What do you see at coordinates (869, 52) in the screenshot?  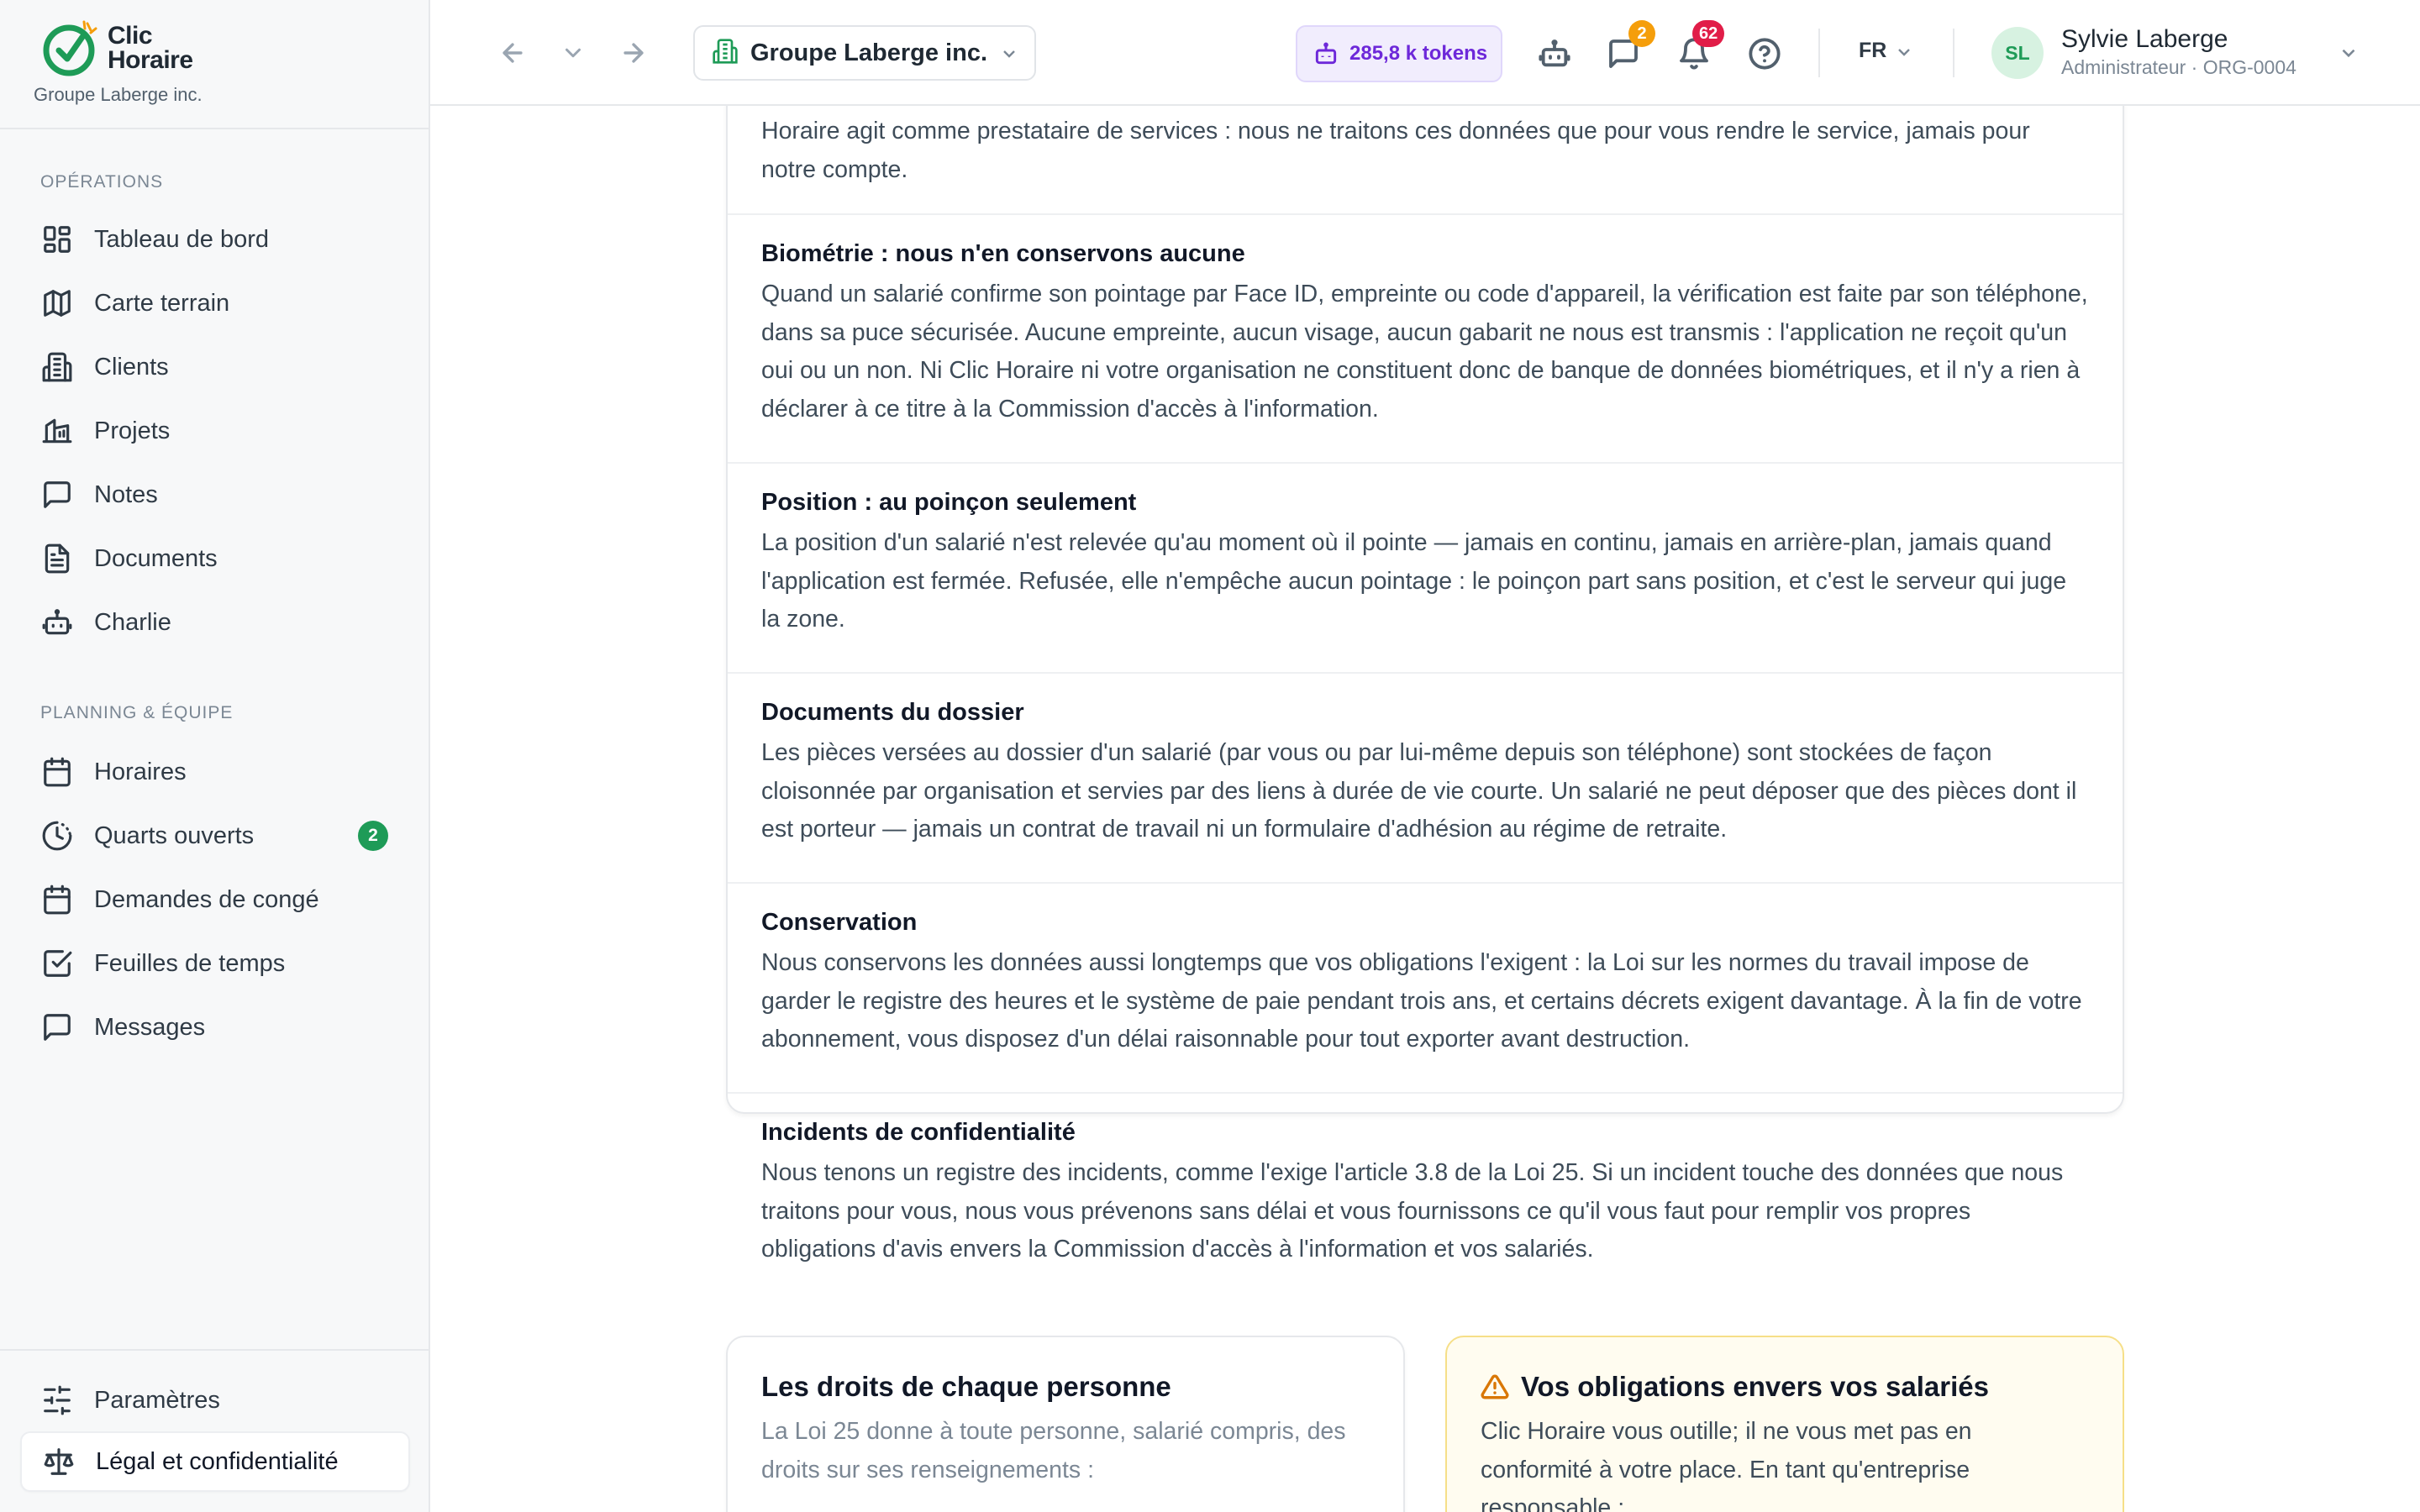 I see `org-selector-label: Groupe Laberge inc.` at bounding box center [869, 52].